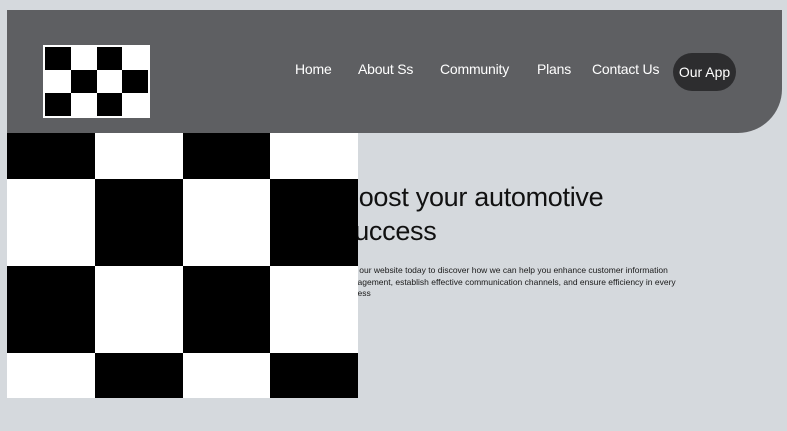 The height and width of the screenshot is (431, 787). What do you see at coordinates (704, 72) in the screenshot?
I see `our-app-button: Our App` at bounding box center [704, 72].